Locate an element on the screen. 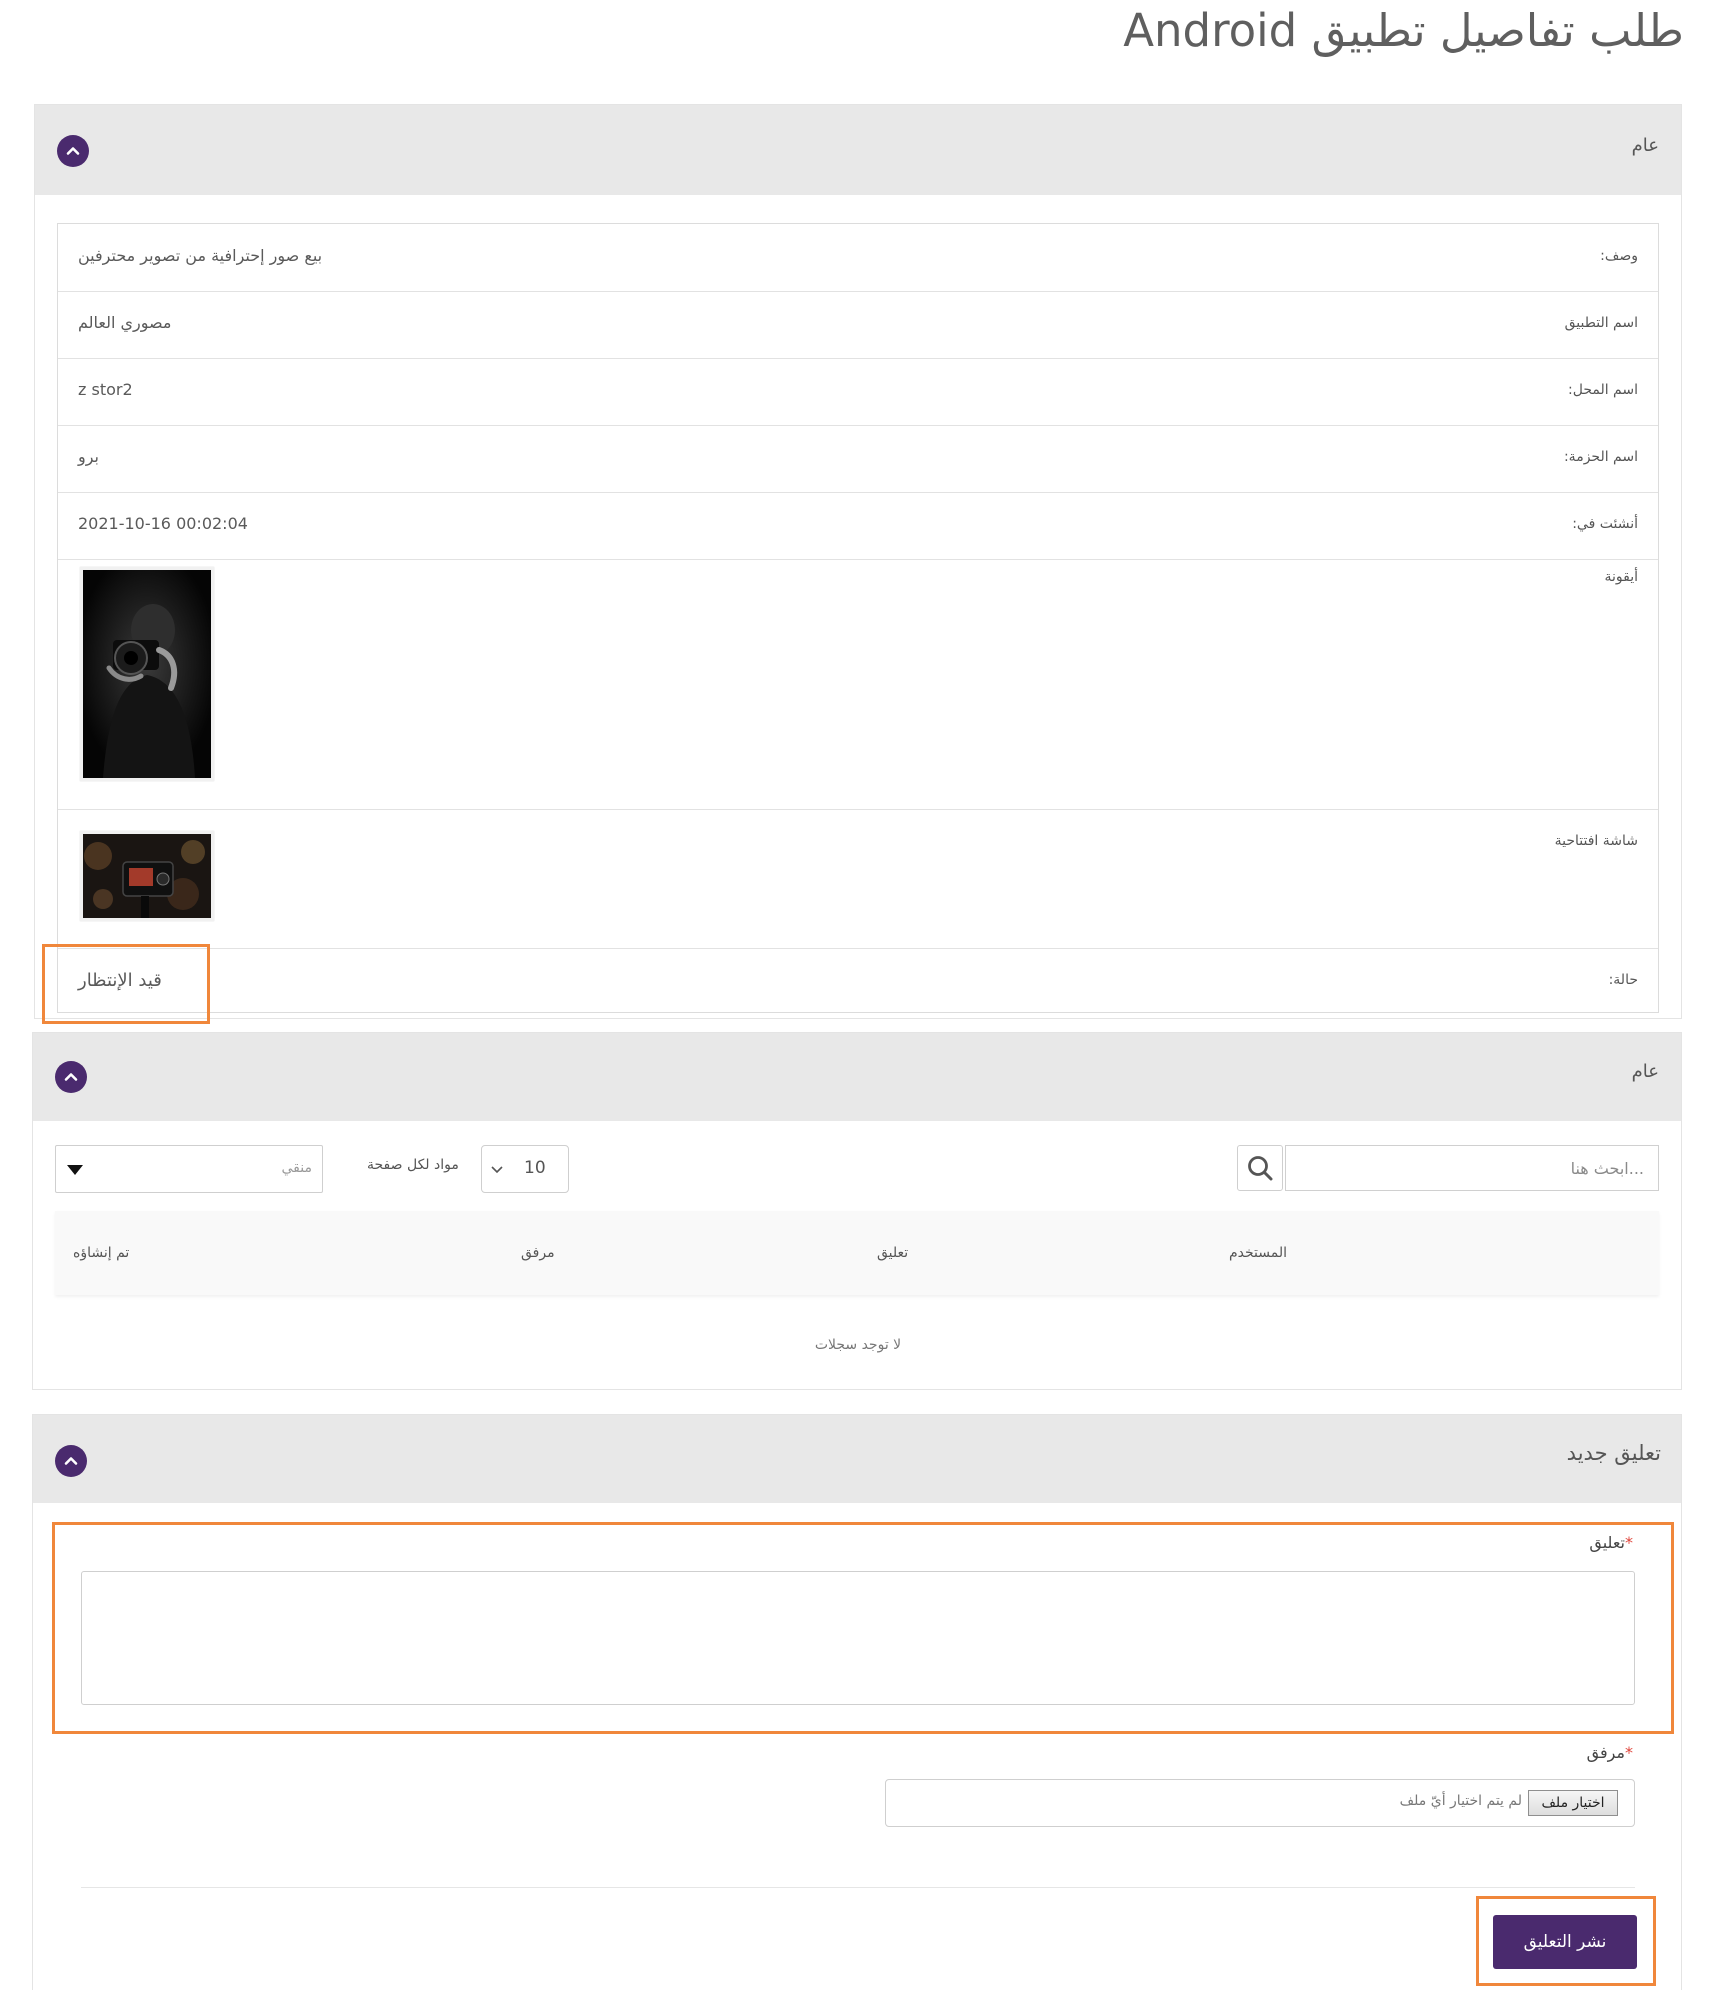 Image resolution: width=1714 pixels, height=1990 pixels. caret-down-icon is located at coordinates (75, 1170).